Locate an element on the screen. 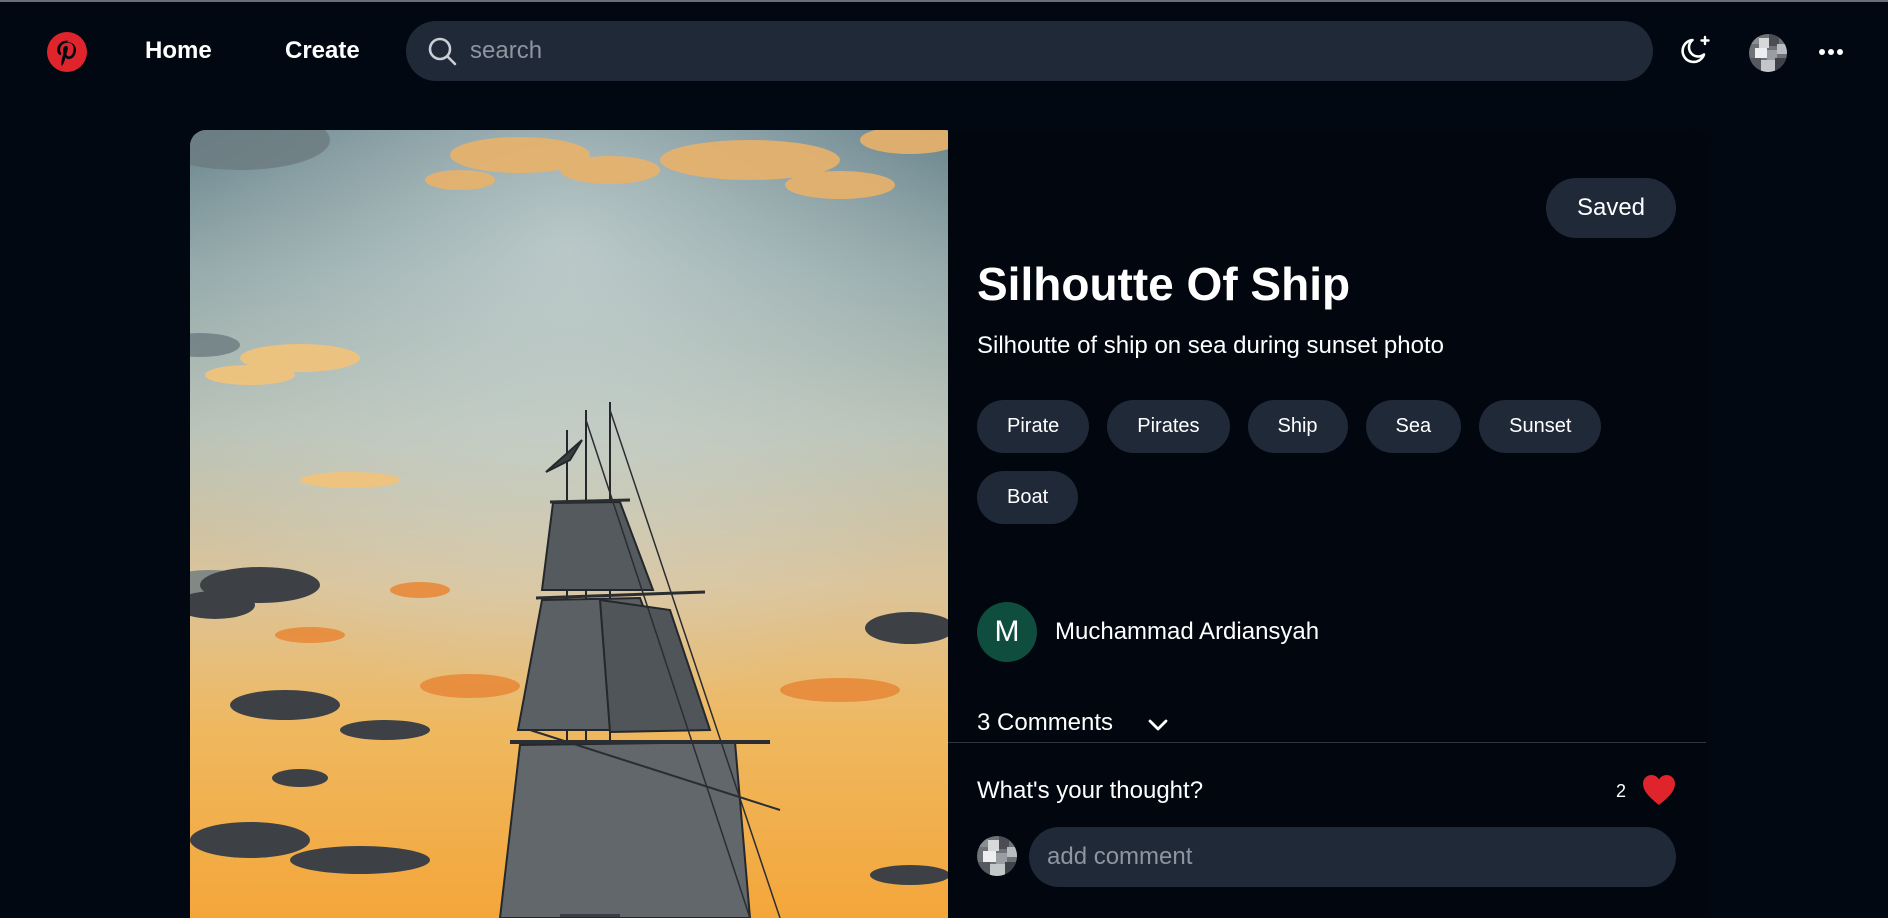 The height and width of the screenshot is (918, 1888). nav-create-link: Create is located at coordinates (322, 51).